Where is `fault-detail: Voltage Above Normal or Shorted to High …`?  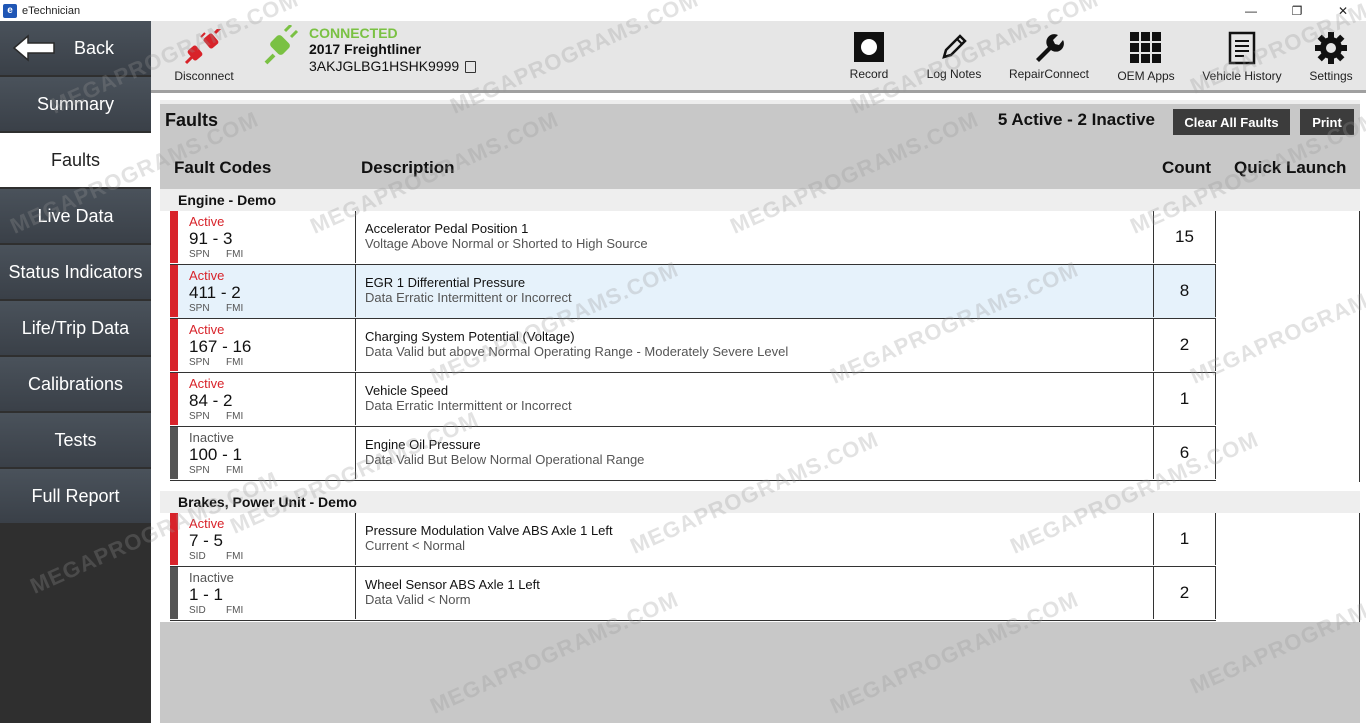 fault-detail: Voltage Above Normal or Shorted to High … is located at coordinates (506, 243).